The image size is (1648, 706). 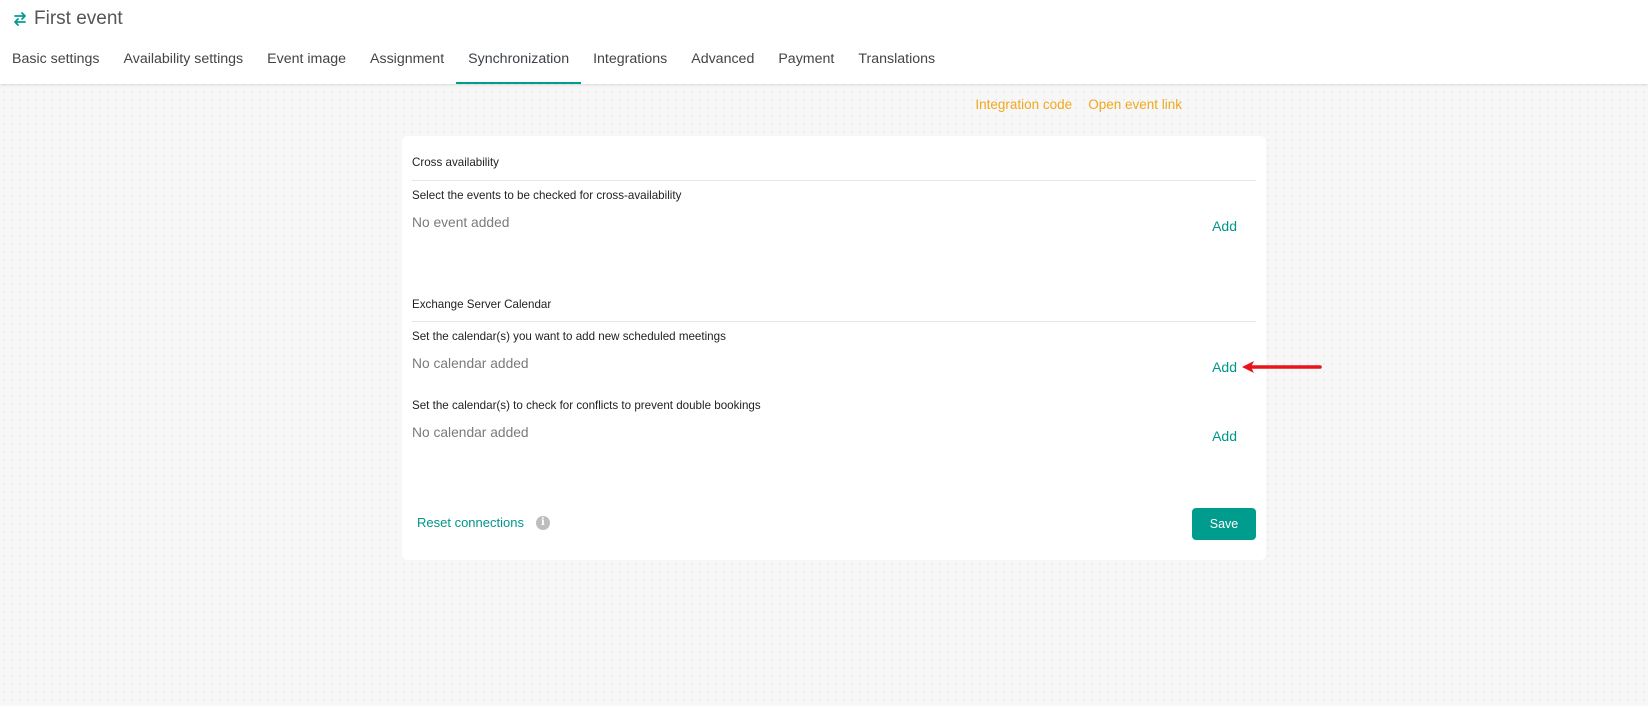 What do you see at coordinates (896, 62) in the screenshot?
I see `tab-translations: Translations` at bounding box center [896, 62].